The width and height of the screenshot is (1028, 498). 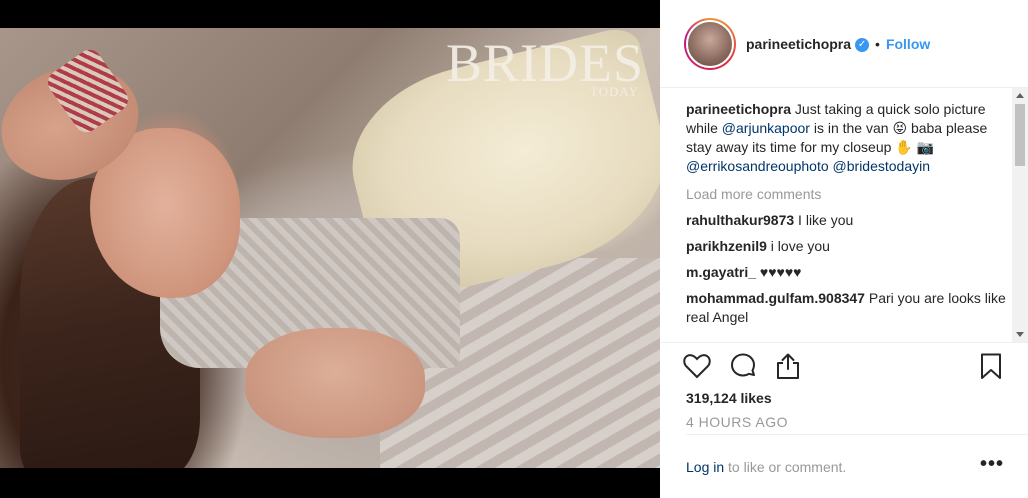 I want to click on comment-item: rahulthakur9873 I like you, so click(x=849, y=220).